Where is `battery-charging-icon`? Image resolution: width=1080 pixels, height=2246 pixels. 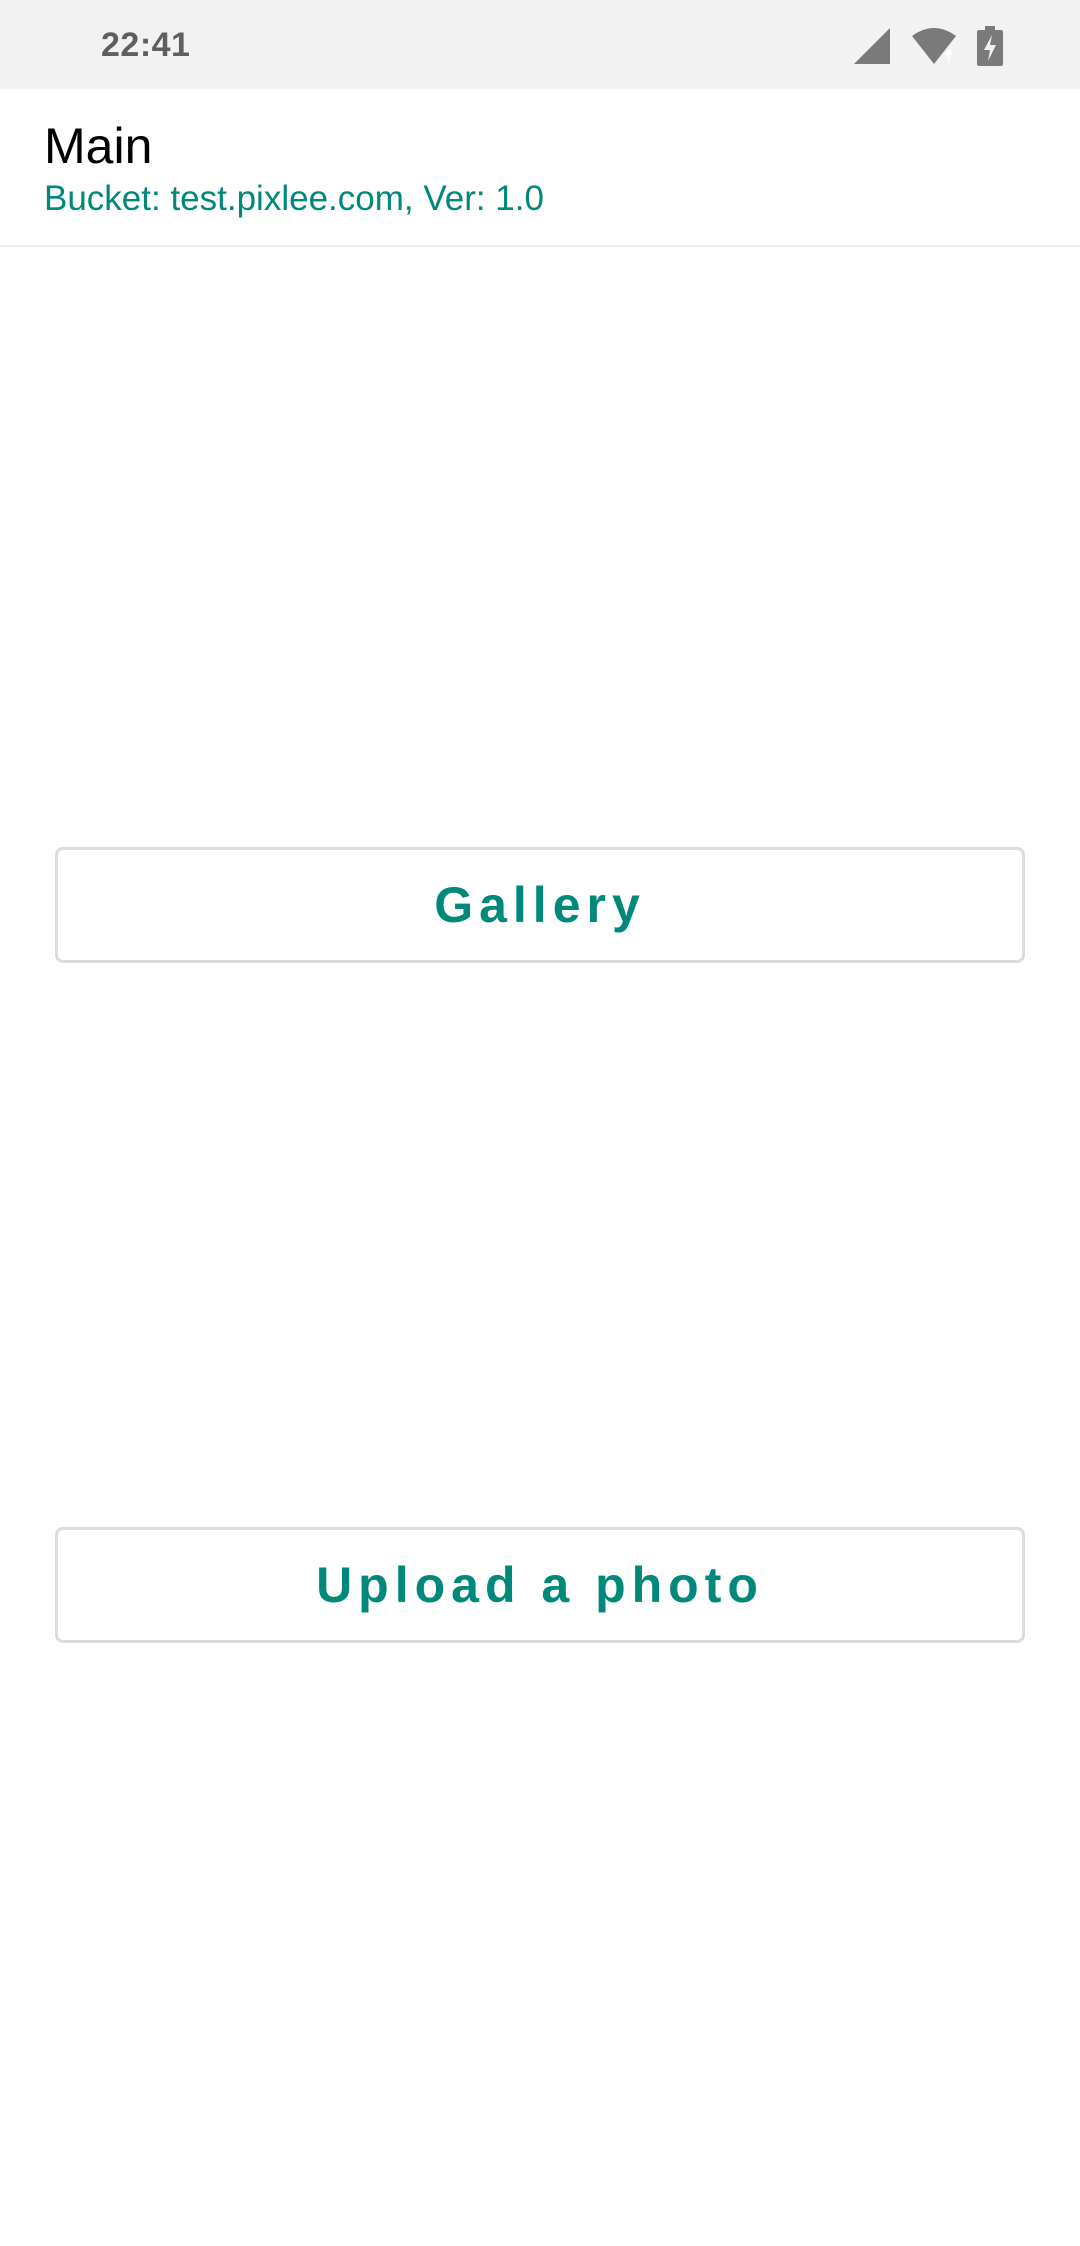 battery-charging-icon is located at coordinates (990, 46).